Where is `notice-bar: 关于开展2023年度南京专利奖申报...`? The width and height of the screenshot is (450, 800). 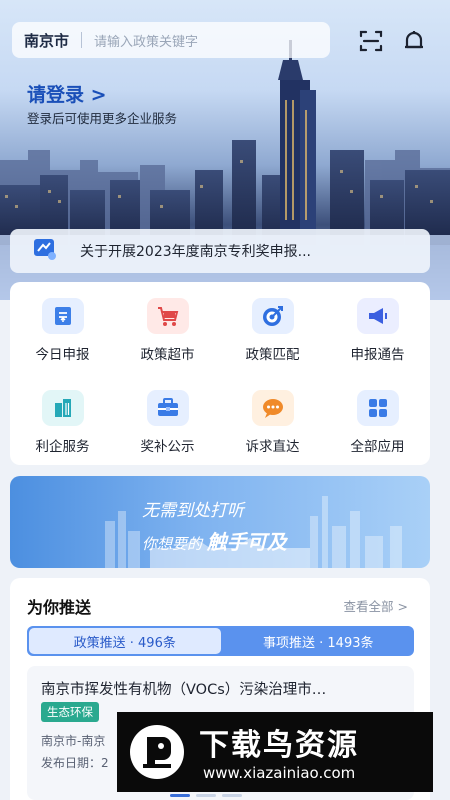 notice-bar: 关于开展2023年度南京专利奖申报... is located at coordinates (220, 251).